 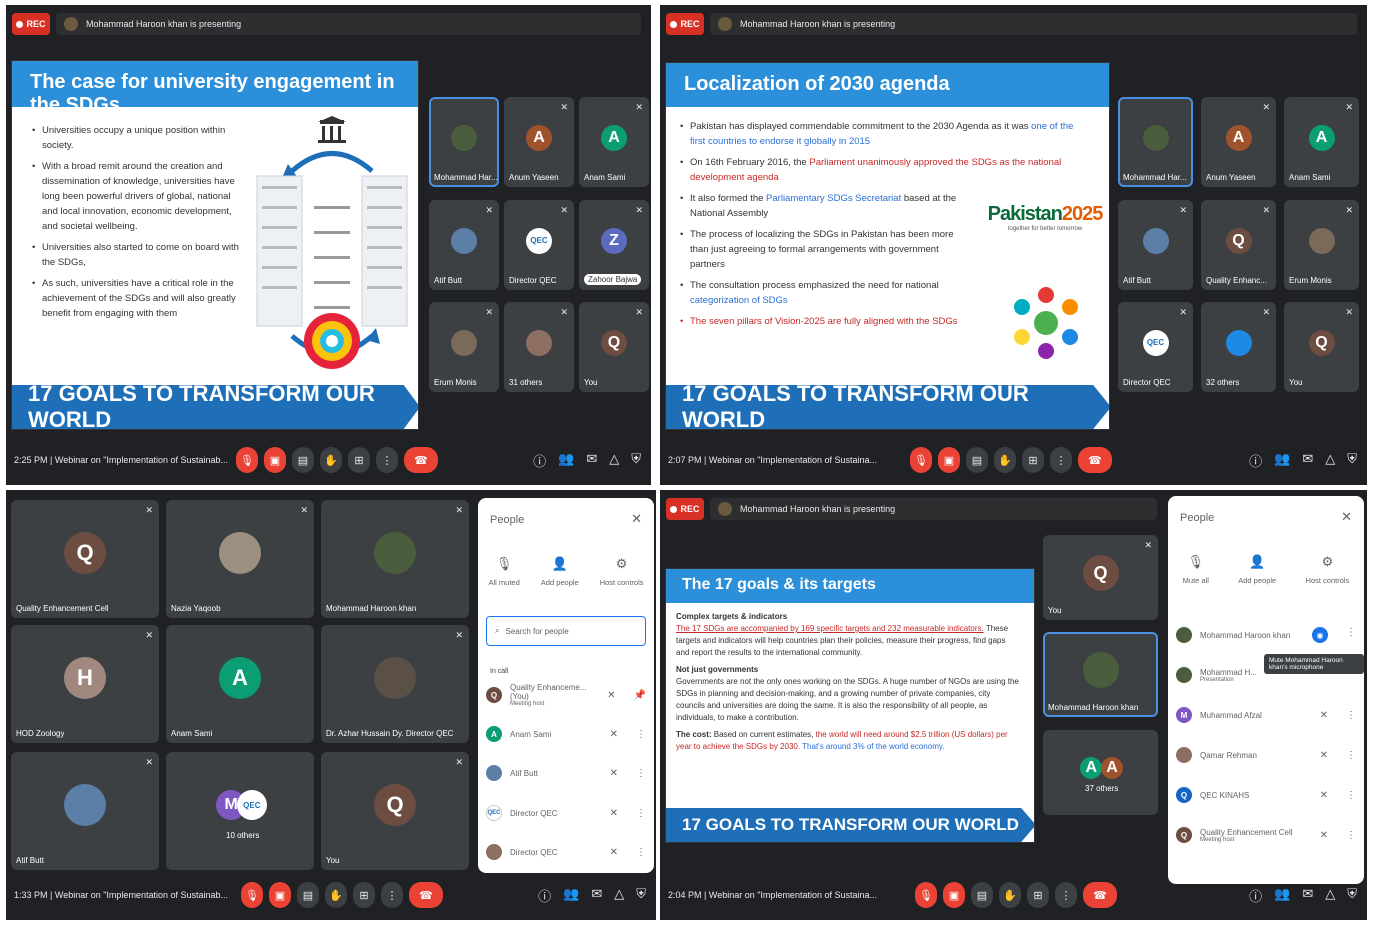 What do you see at coordinates (1100, 772) in the screenshot?
I see `participant-tile: A A 37 others` at bounding box center [1100, 772].